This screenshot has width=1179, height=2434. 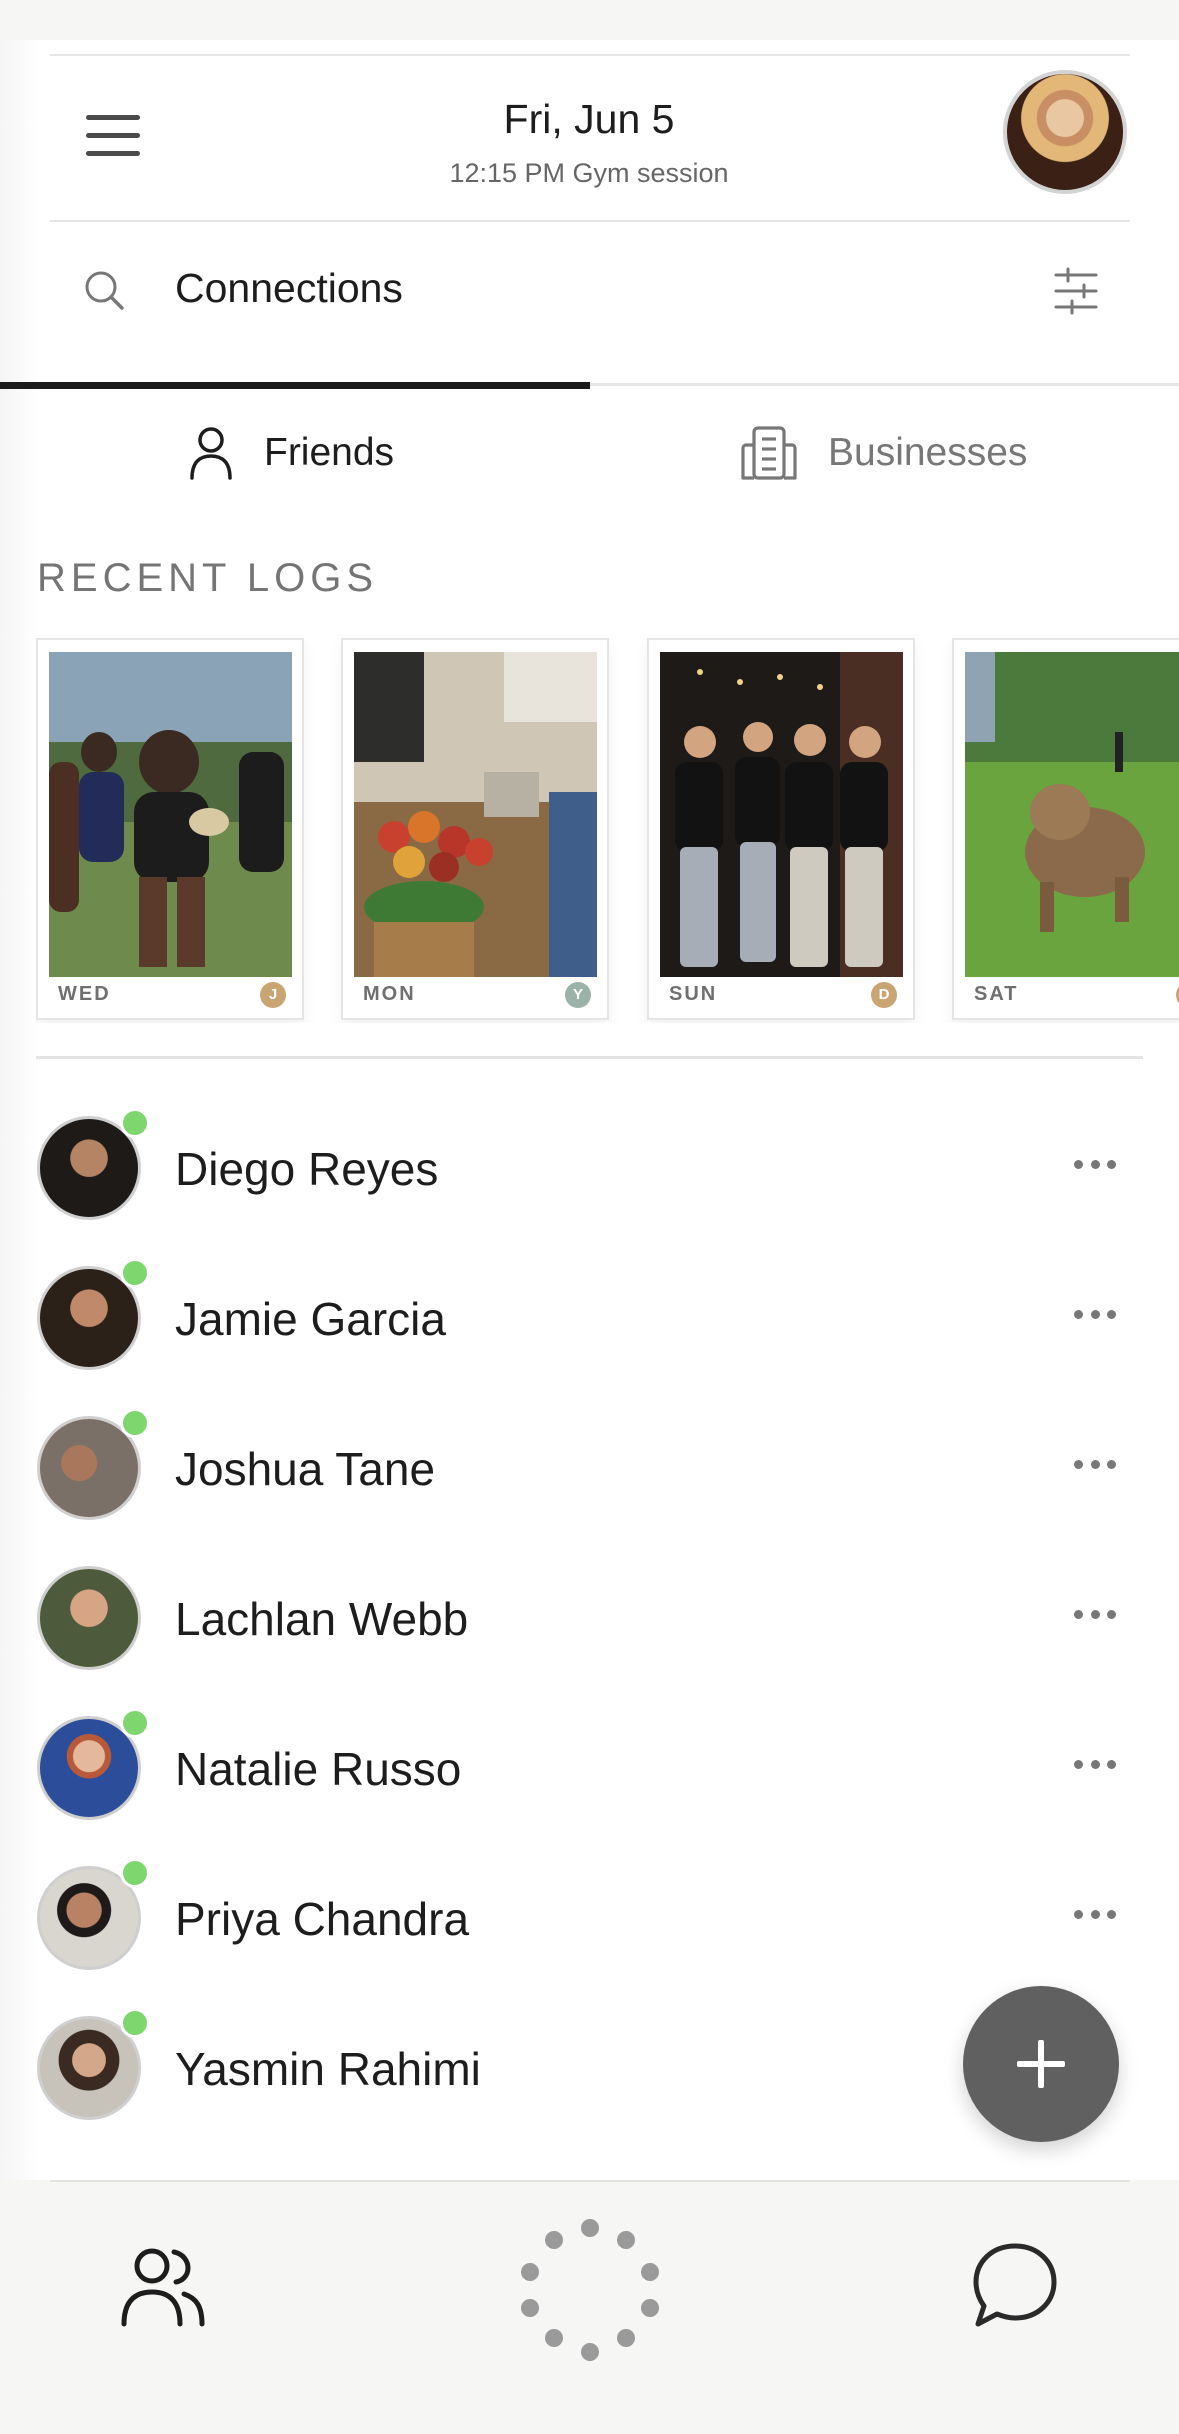 I want to click on log-card: MON Y, so click(x=475, y=829).